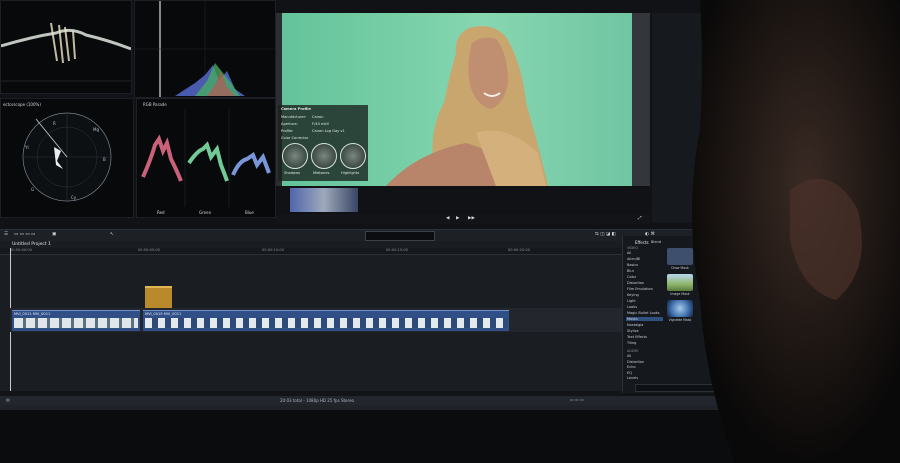  What do you see at coordinates (397, 250) in the screenshot?
I see `ruler-timecode: 00:00:15:00` at bounding box center [397, 250].